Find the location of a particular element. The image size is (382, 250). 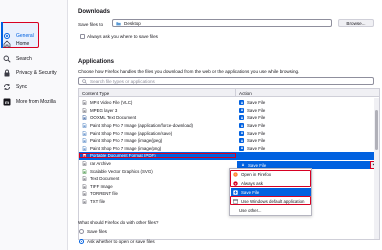

mozilla-icon: m is located at coordinates (7, 102).